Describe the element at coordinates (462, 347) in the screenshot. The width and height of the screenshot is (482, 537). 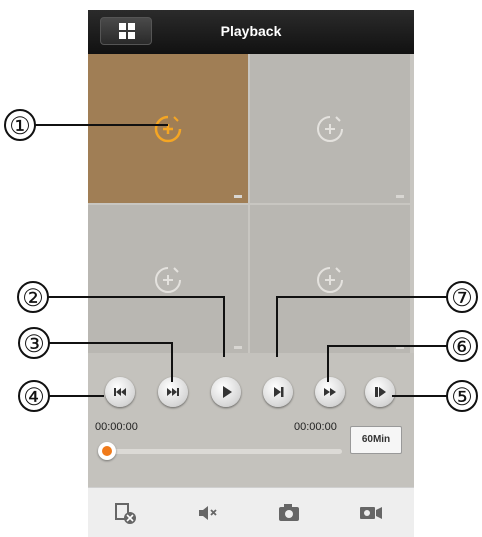
I see `callout-6: ⑥` at that location.